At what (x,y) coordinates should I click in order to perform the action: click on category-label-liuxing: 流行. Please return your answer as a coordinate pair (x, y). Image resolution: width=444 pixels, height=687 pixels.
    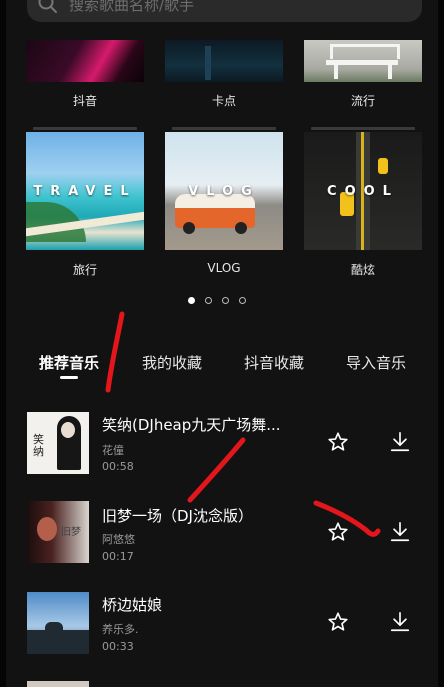
    Looking at the image, I should click on (362, 101).